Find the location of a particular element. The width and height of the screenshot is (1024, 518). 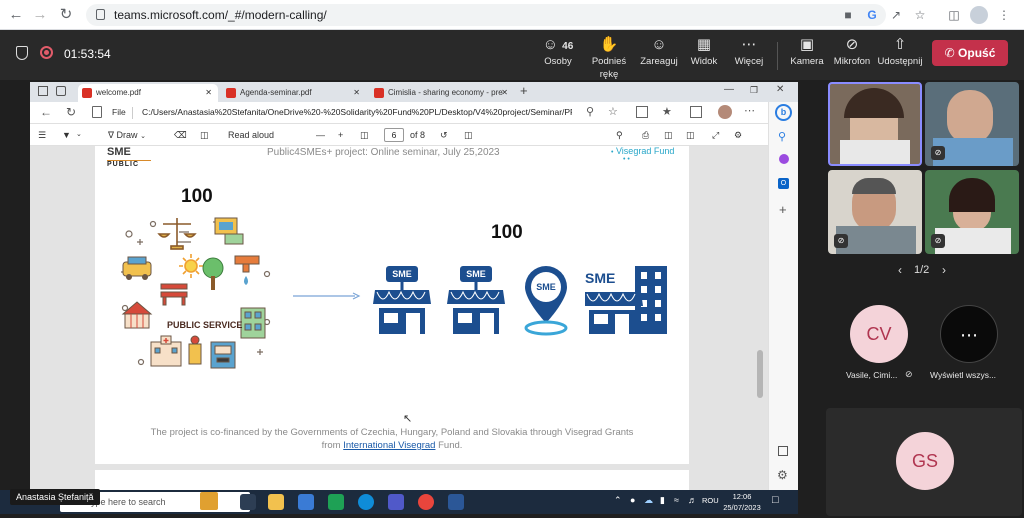

mic-off-icon: ⊘ is located at coordinates (938, 153).